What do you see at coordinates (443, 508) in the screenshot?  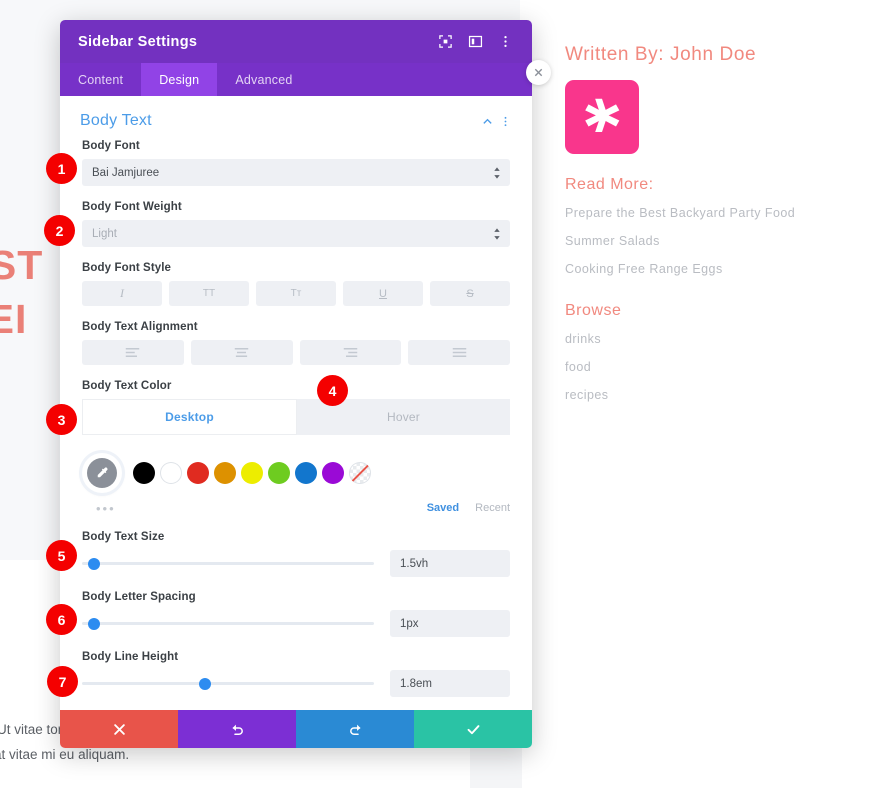 I see `saved-tab: Saved` at bounding box center [443, 508].